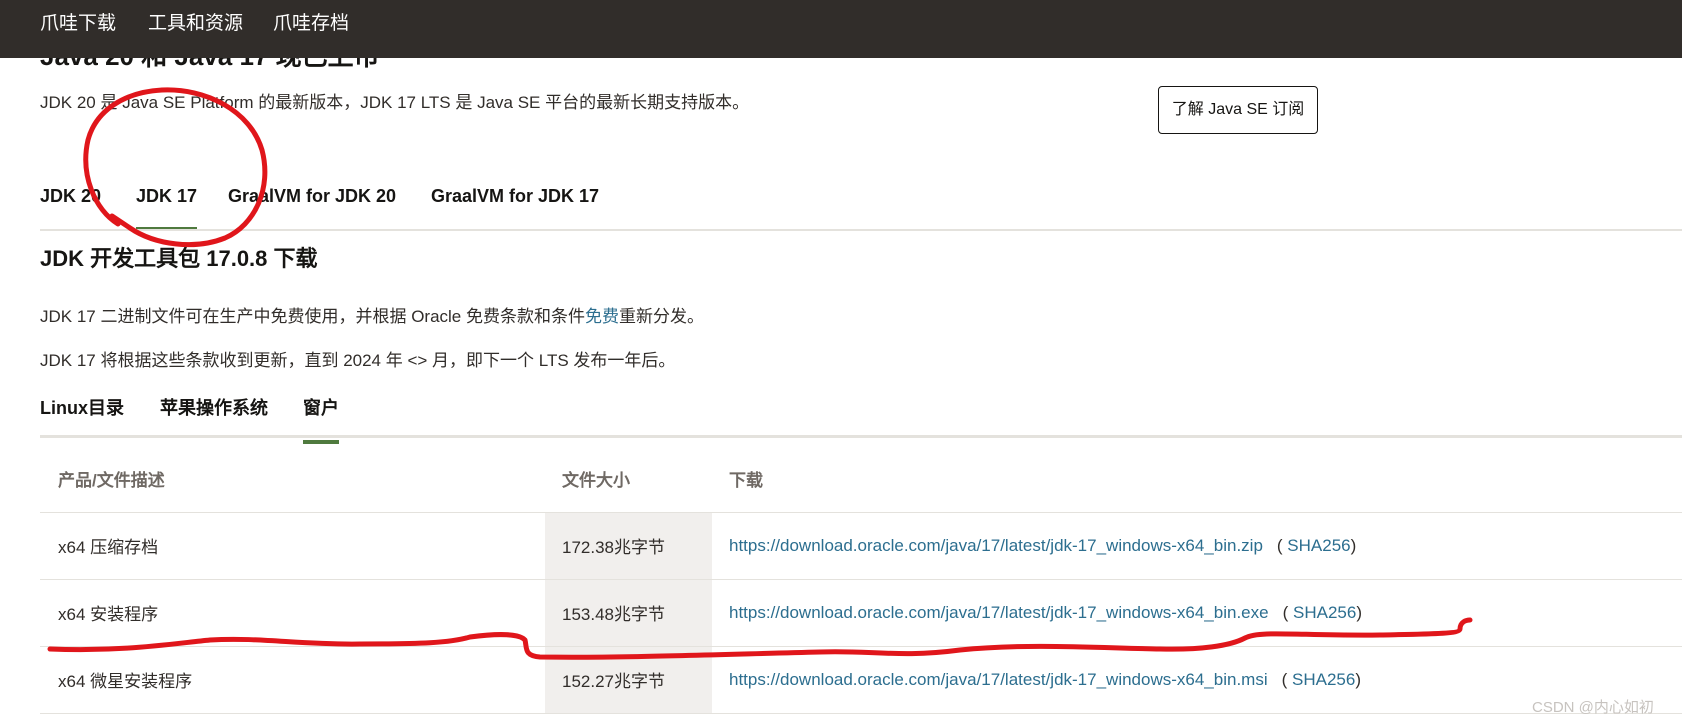 This screenshot has height=723, width=1682. Describe the element at coordinates (628, 546) in the screenshot. I see `row-file-size: 172.38兆字节` at that location.